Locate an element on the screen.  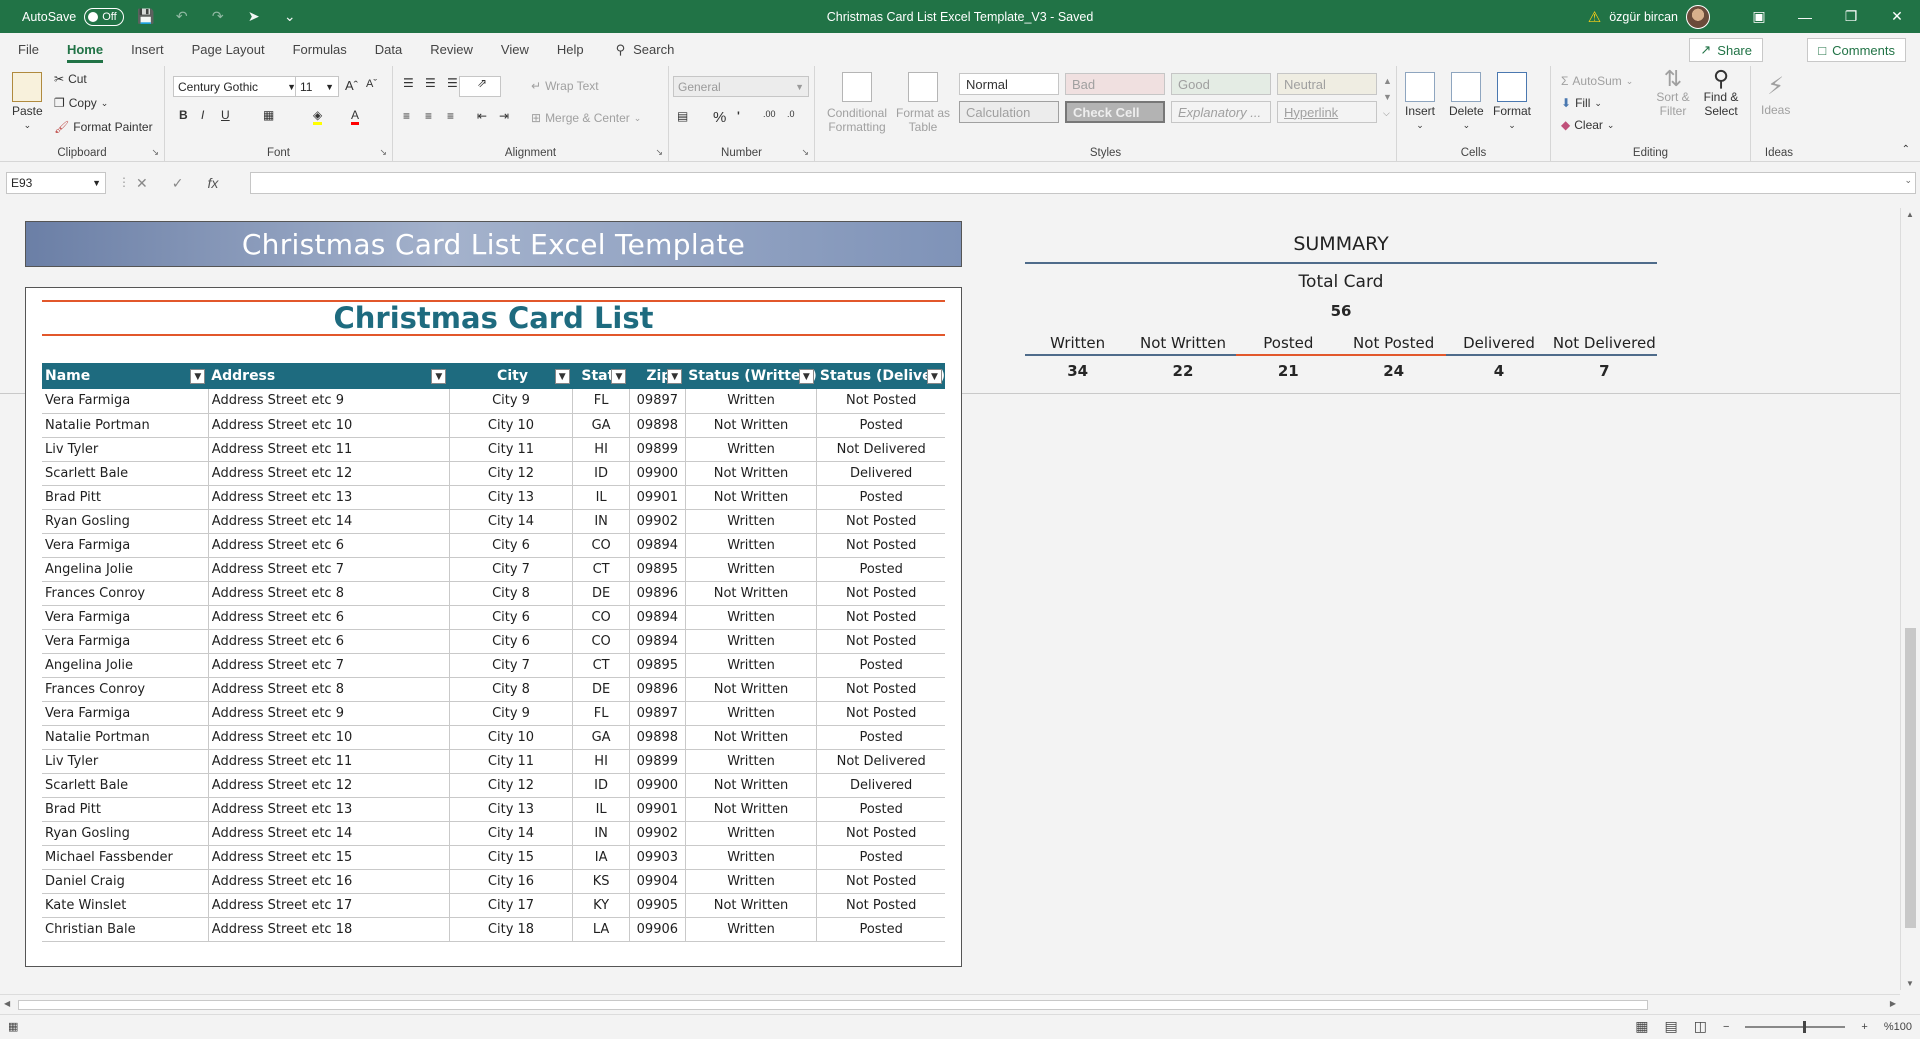
cell-zip: 09895 is located at coordinates (657, 569).